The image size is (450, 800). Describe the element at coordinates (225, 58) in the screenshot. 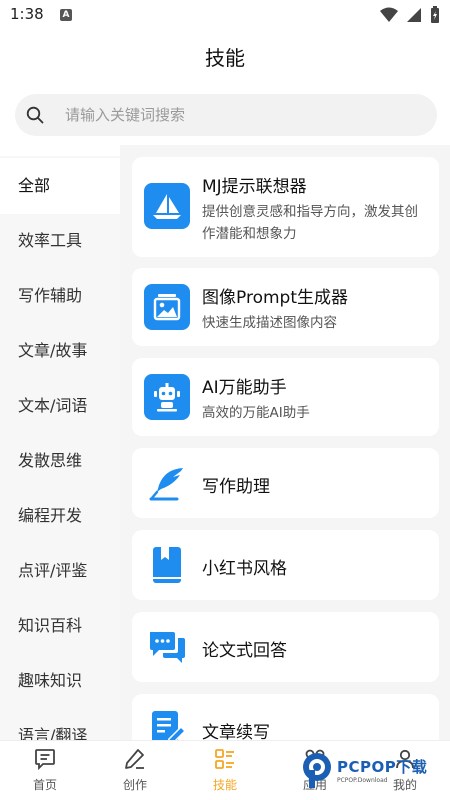

I see `page-title: 技能` at that location.